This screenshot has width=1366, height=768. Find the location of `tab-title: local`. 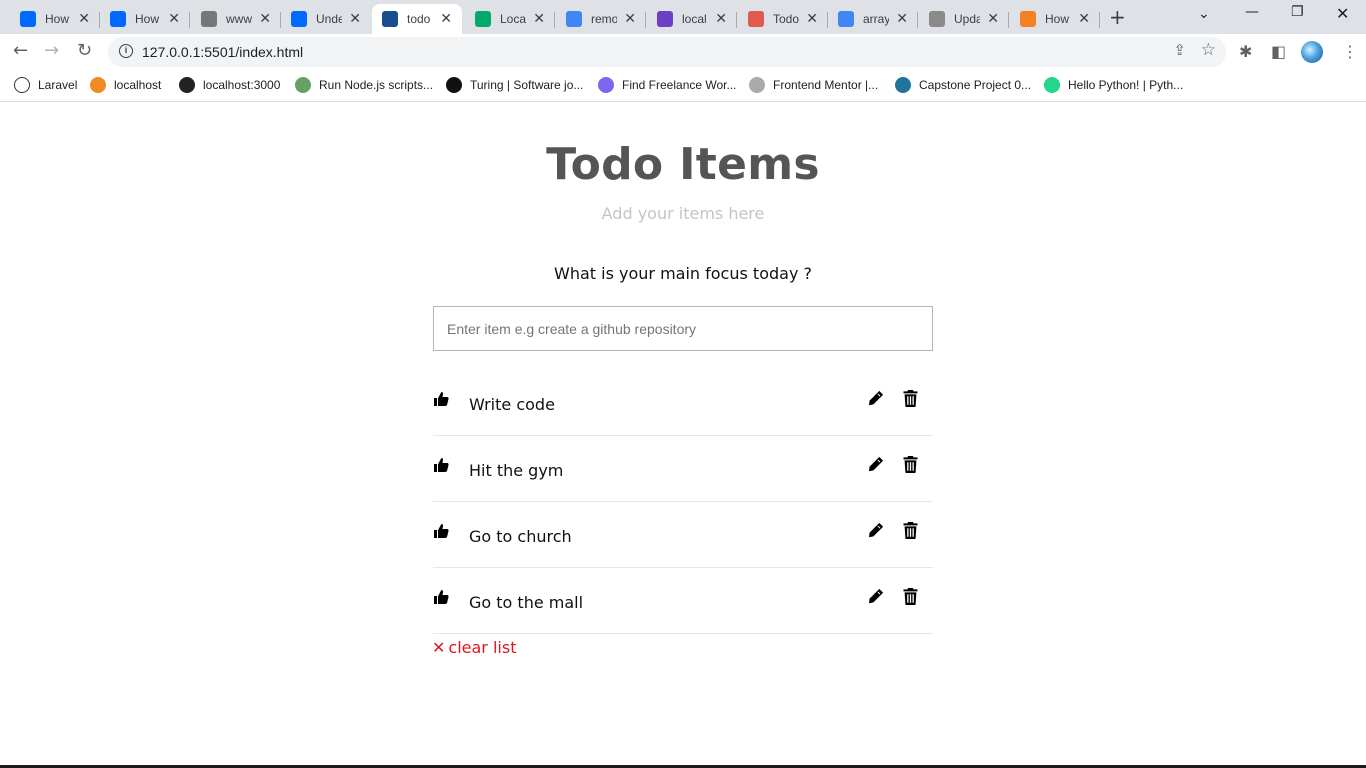

tab-title: local is located at coordinates (694, 19).